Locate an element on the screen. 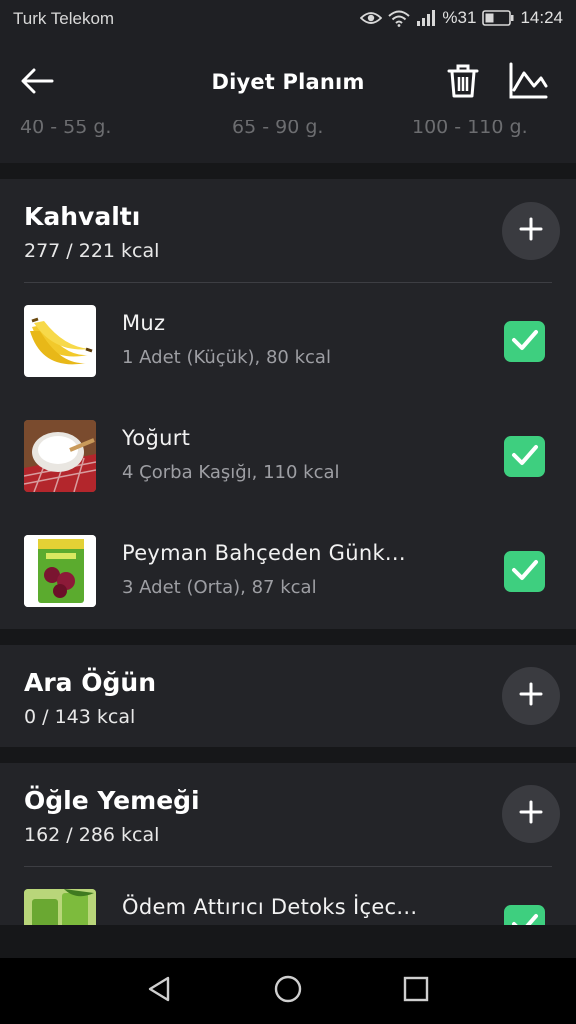 The width and height of the screenshot is (576, 1024). eye-icon is located at coordinates (371, 18).